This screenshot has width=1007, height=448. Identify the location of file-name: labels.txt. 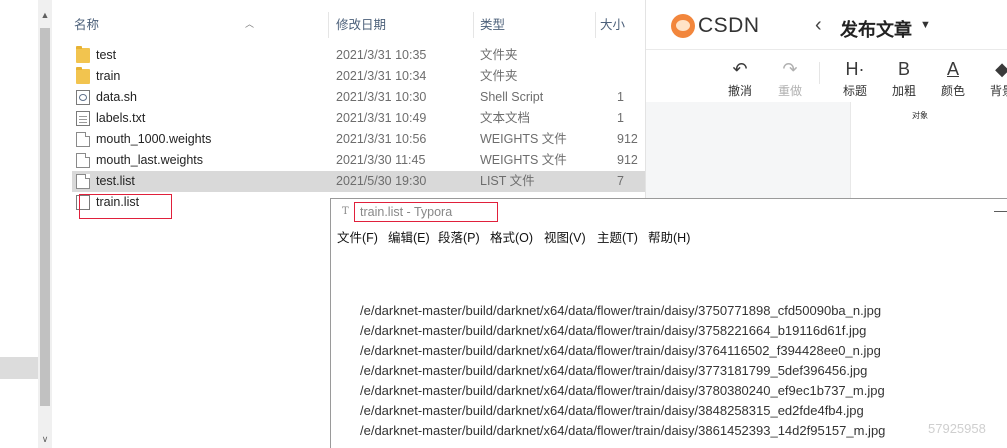
(121, 118).